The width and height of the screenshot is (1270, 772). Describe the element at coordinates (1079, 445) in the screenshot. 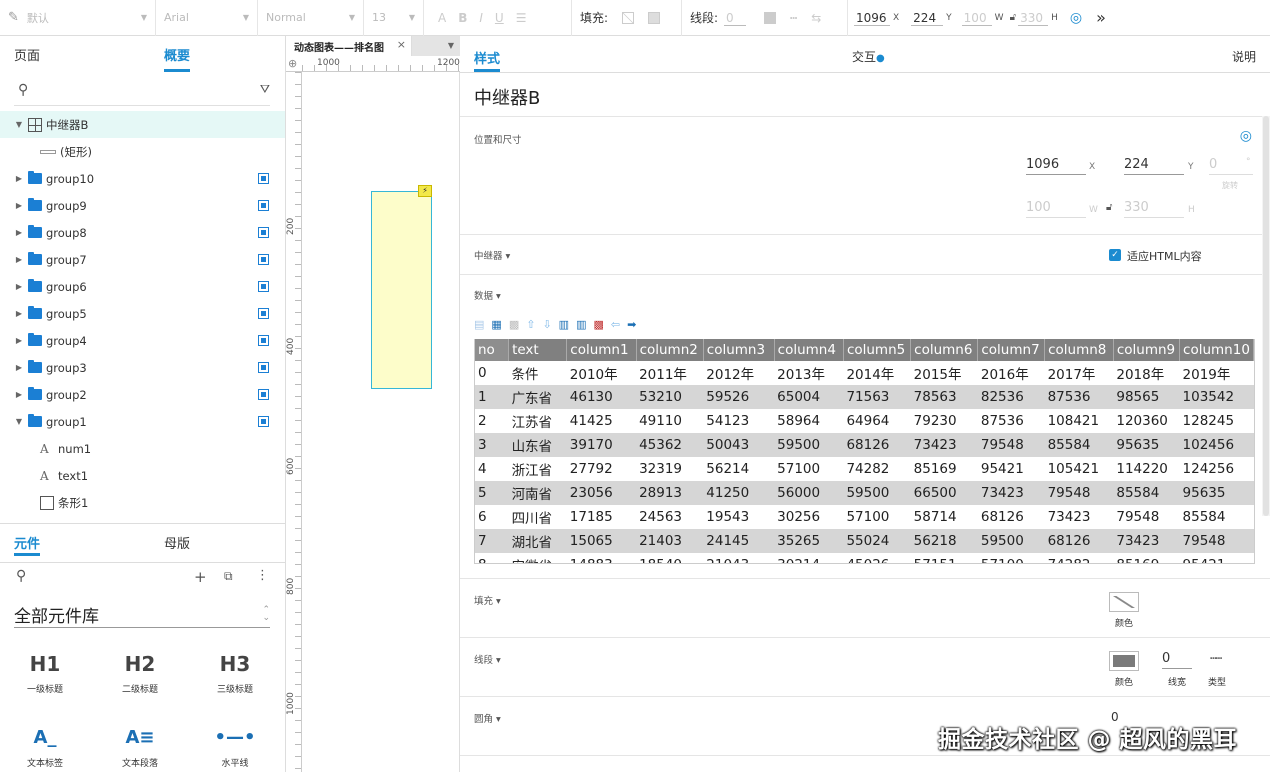

I see `table-cell: 85584` at that location.